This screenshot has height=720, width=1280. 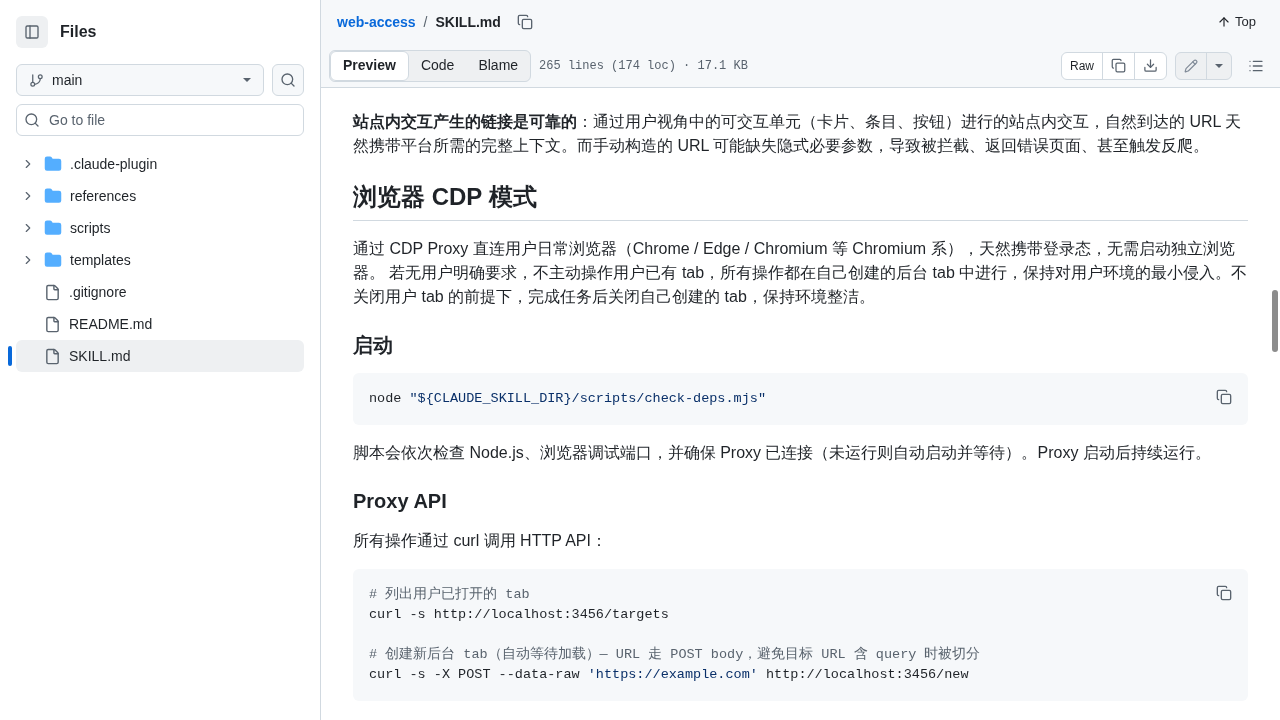 I want to click on copy-path-button, so click(x=524, y=22).